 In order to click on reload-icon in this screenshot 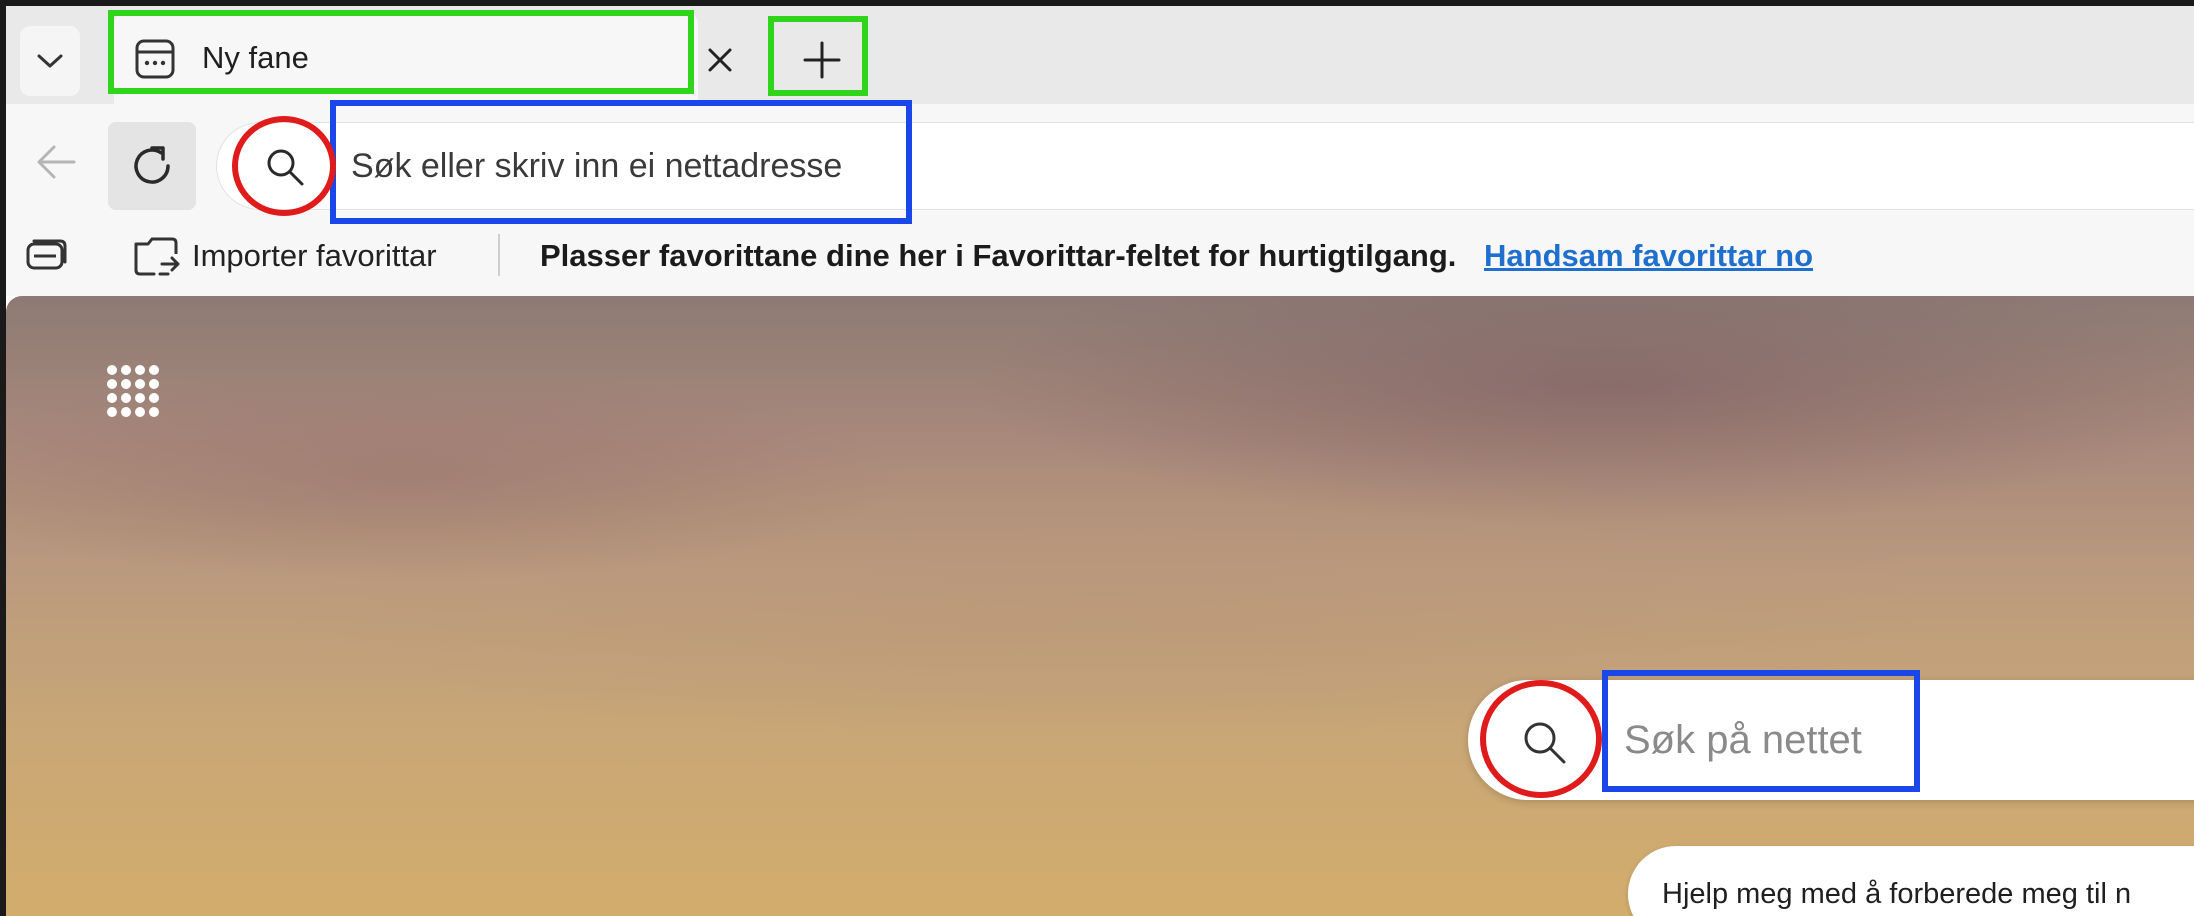, I will do `click(152, 165)`.